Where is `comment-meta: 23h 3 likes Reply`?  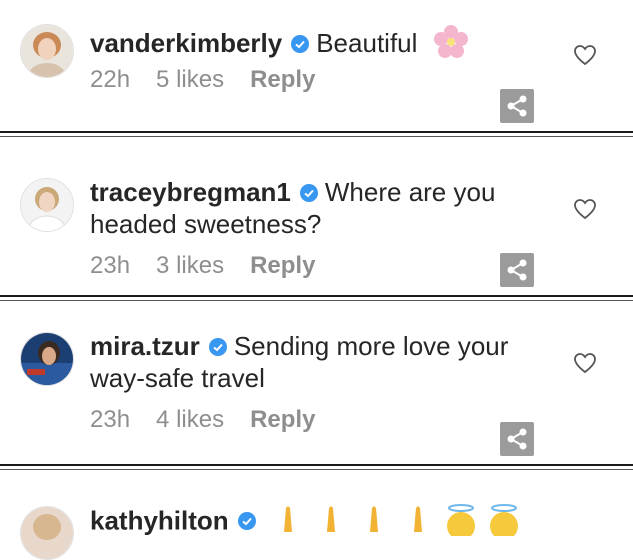
comment-meta: 23h 3 likes Reply is located at coordinates (215, 266).